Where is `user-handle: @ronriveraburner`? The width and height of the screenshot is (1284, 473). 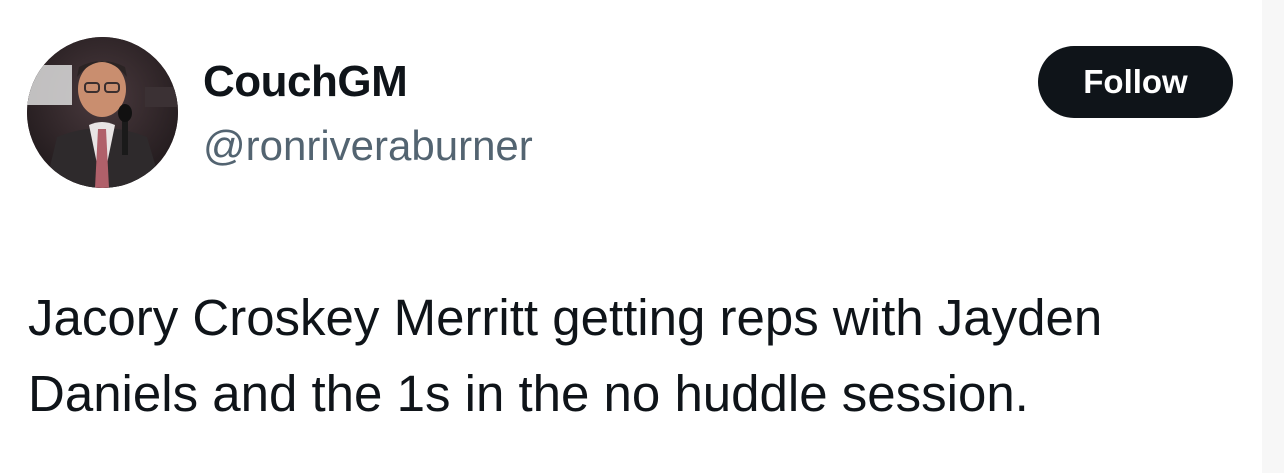
user-handle: @ronriveraburner is located at coordinates (368, 146).